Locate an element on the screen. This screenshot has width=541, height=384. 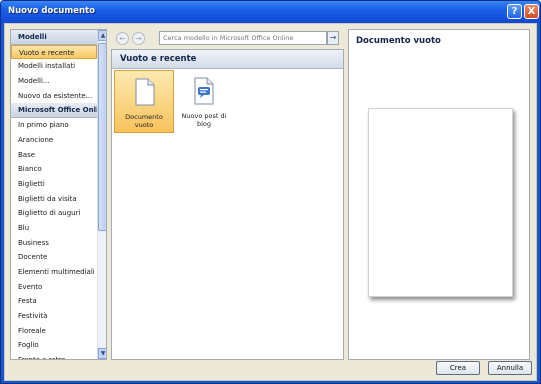
scroll-down-button: ▼ is located at coordinates (102, 353).